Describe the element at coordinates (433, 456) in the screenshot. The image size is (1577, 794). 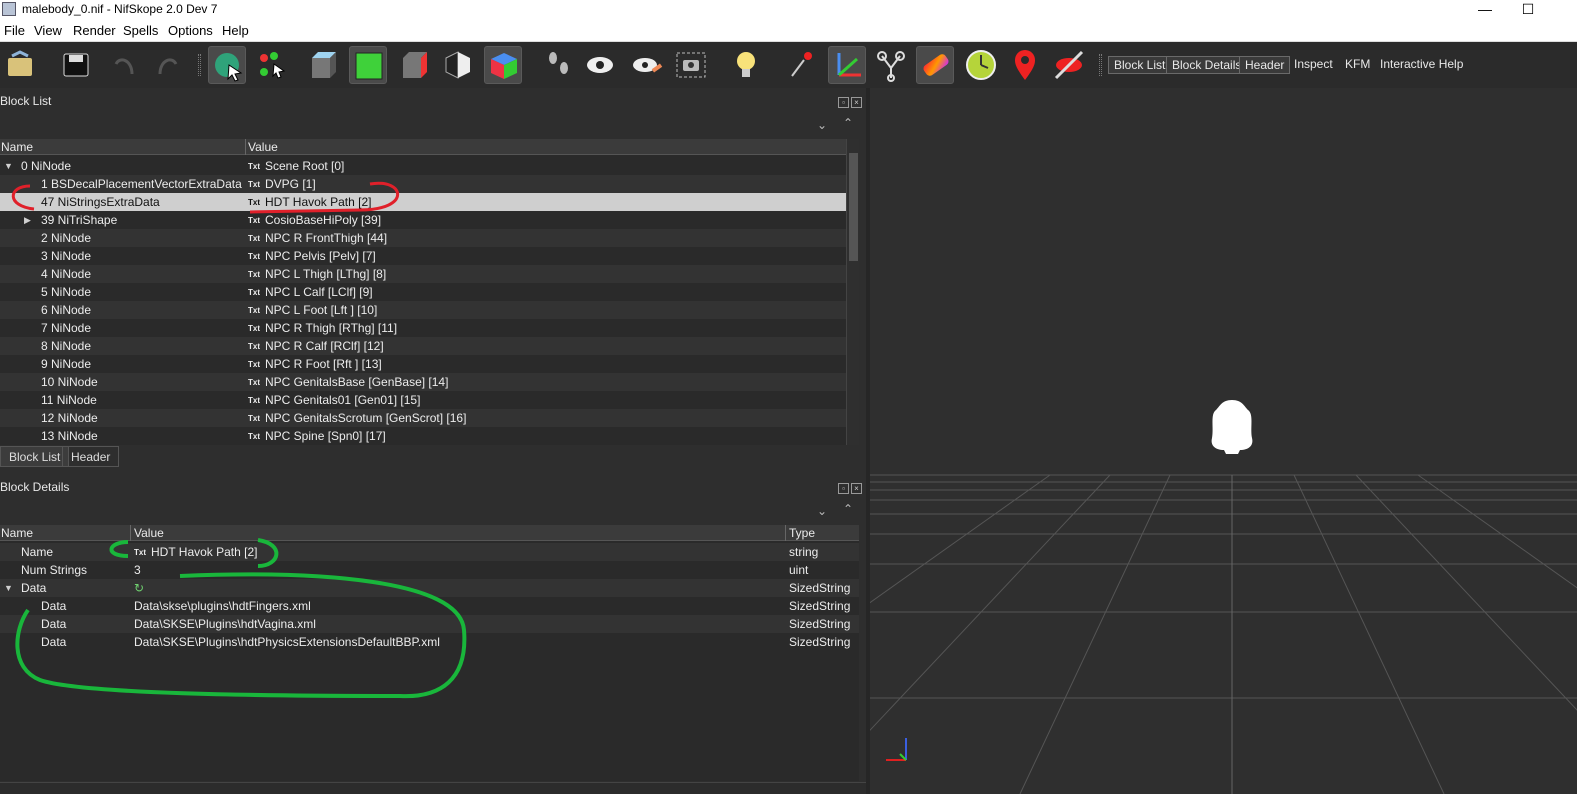
I see `panel-tabs: Block List Header` at that location.